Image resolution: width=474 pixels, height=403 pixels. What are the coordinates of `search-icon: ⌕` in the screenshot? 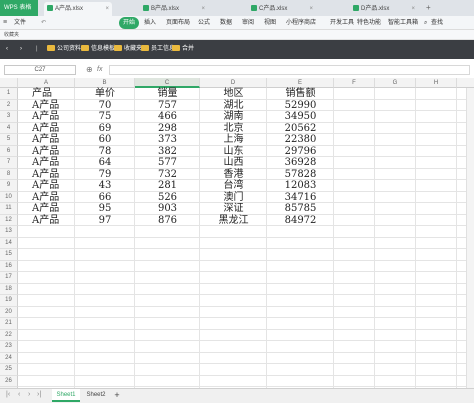 It's located at (425, 23).